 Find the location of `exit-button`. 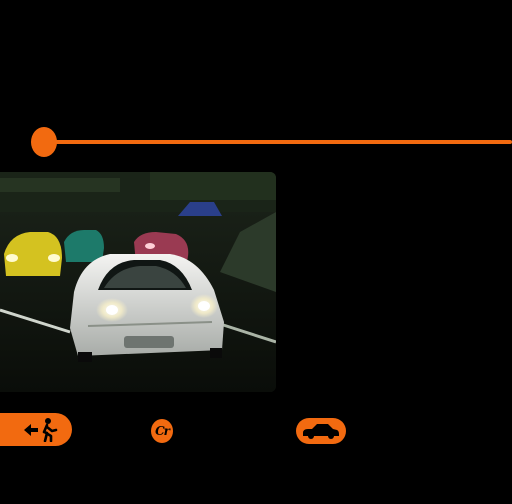

exit-button is located at coordinates (36, 429).